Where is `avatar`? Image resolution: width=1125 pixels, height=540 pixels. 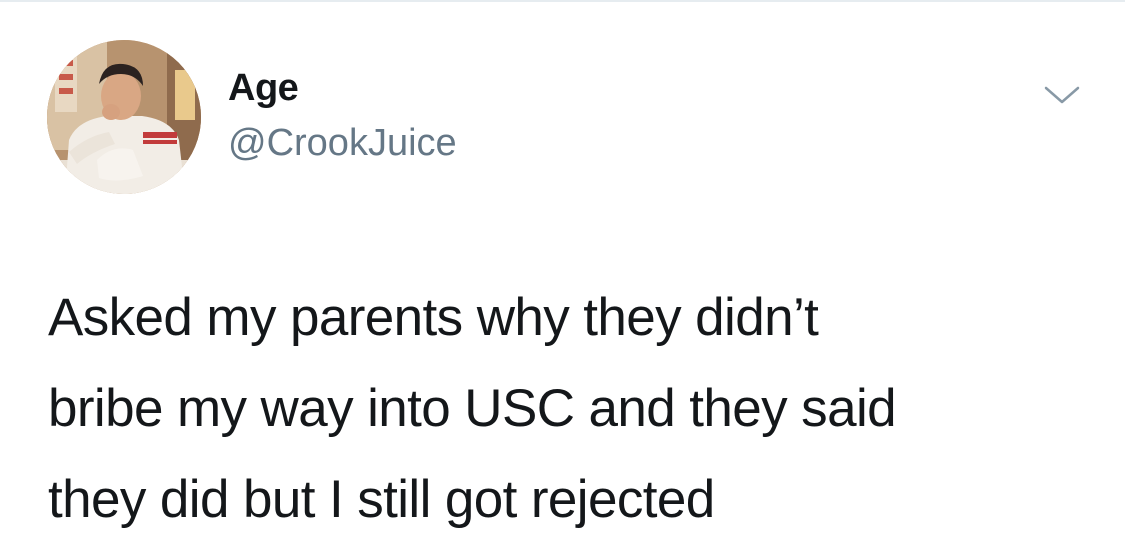
avatar is located at coordinates (124, 117).